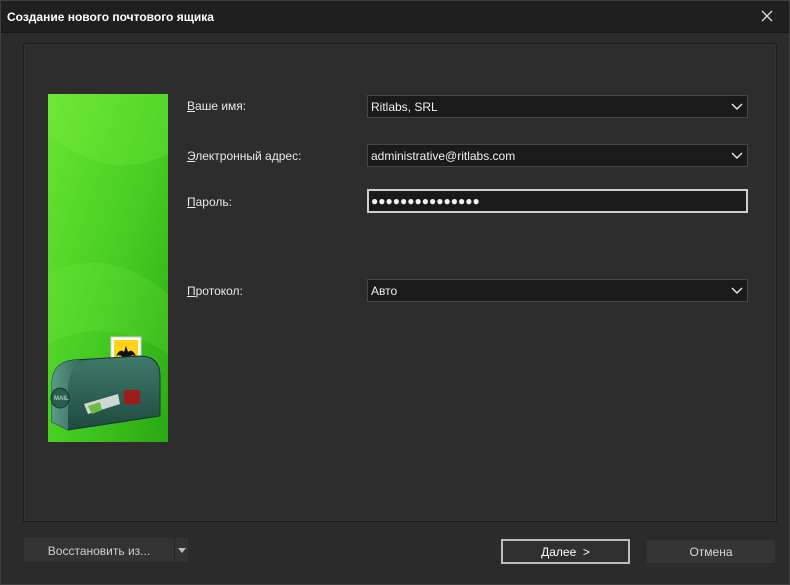  Describe the element at coordinates (217, 106) in the screenshot. I see `name-label: Ваше имя:` at that location.